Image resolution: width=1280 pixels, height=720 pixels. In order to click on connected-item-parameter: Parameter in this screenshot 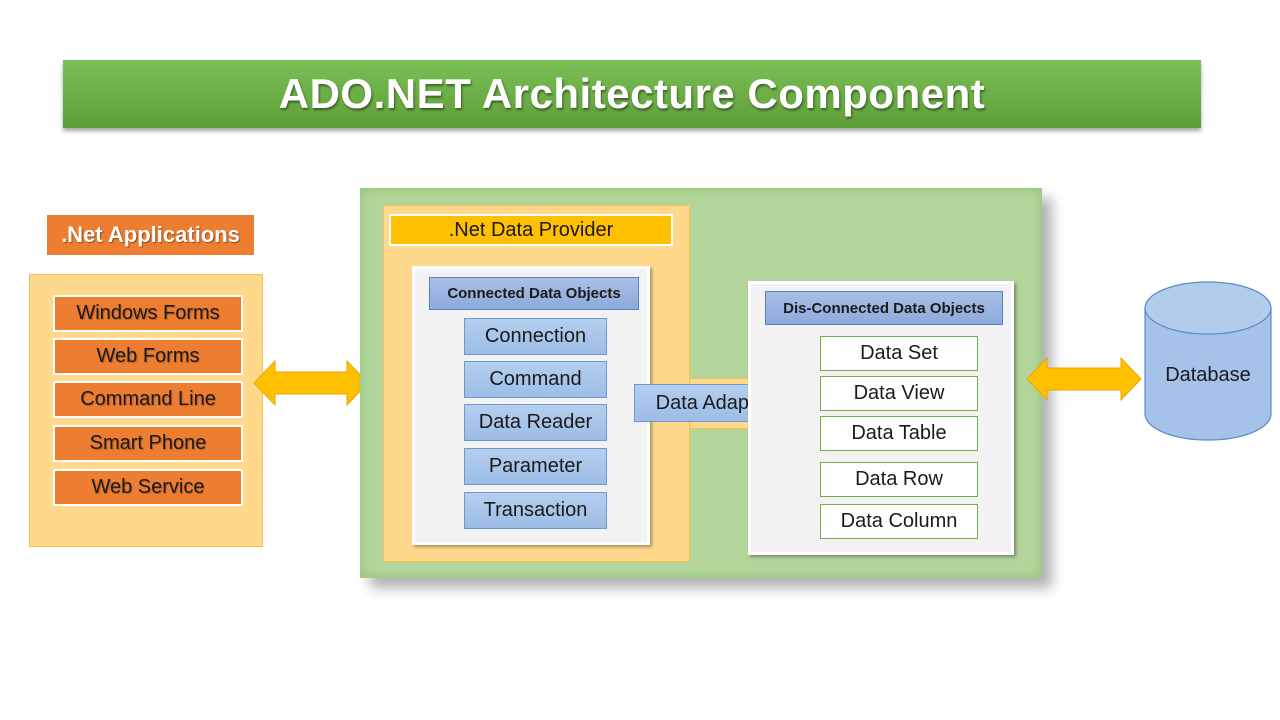, I will do `click(535, 466)`.